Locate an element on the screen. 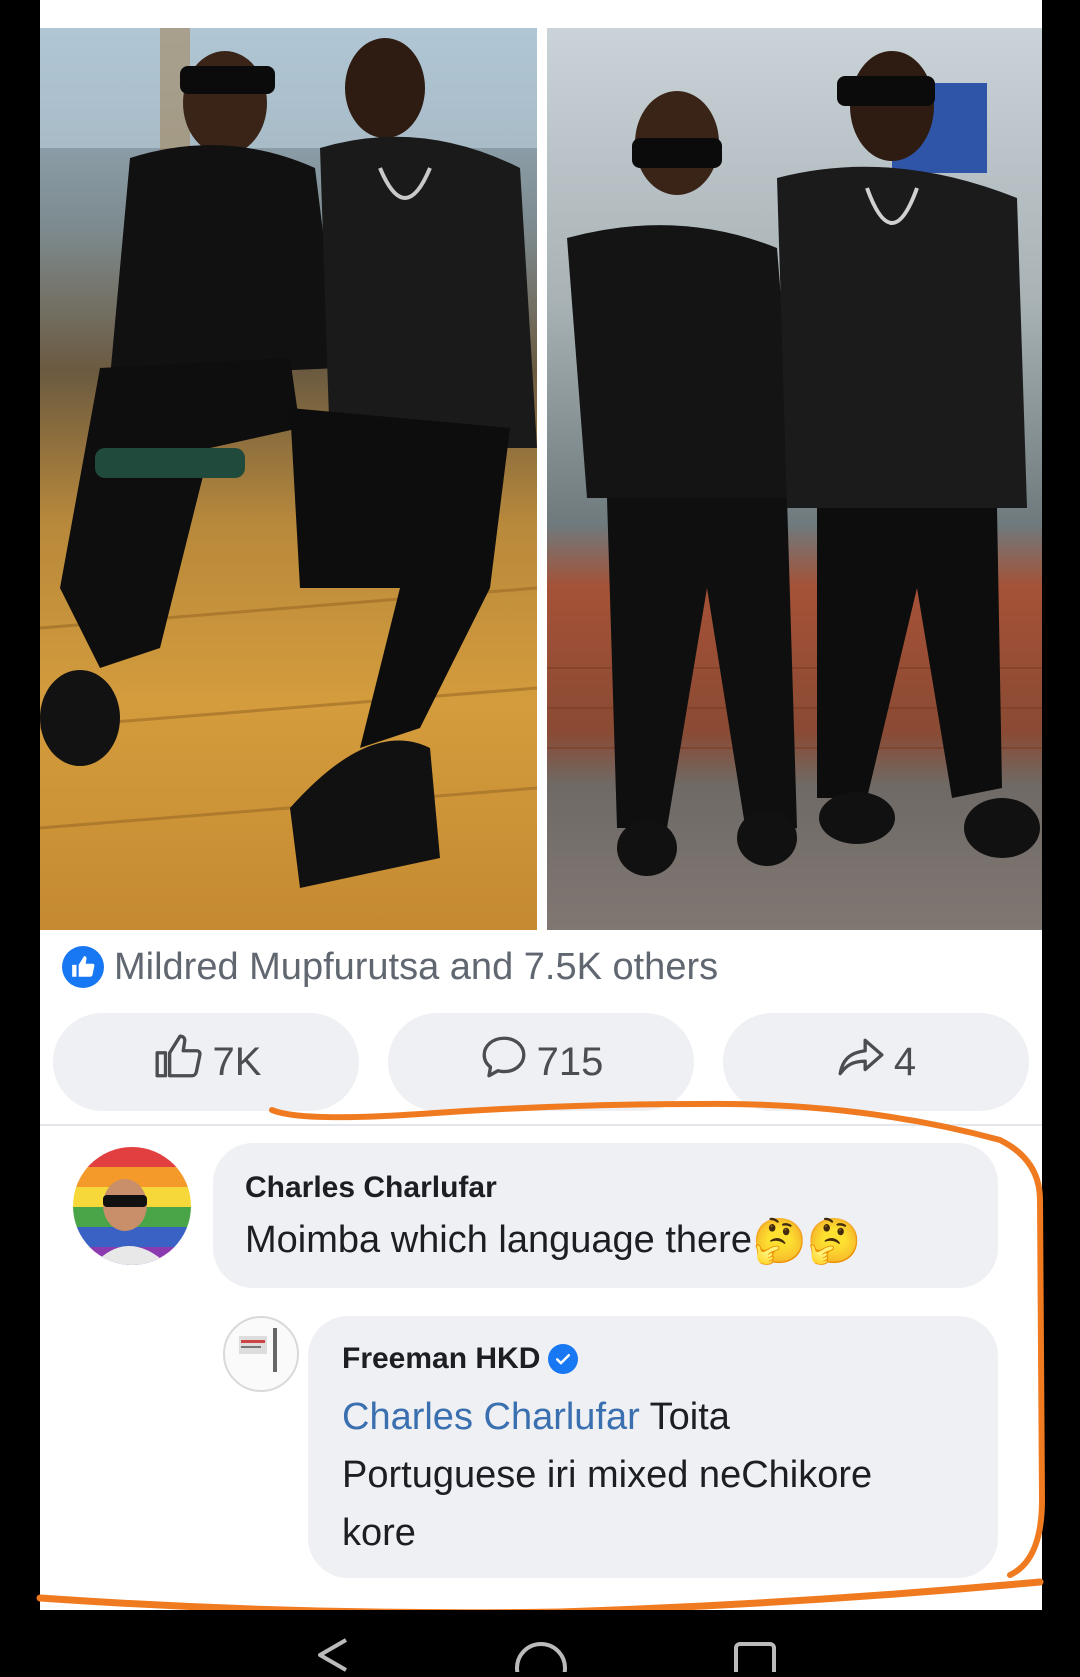  nav-icons is located at coordinates (547, 1657).